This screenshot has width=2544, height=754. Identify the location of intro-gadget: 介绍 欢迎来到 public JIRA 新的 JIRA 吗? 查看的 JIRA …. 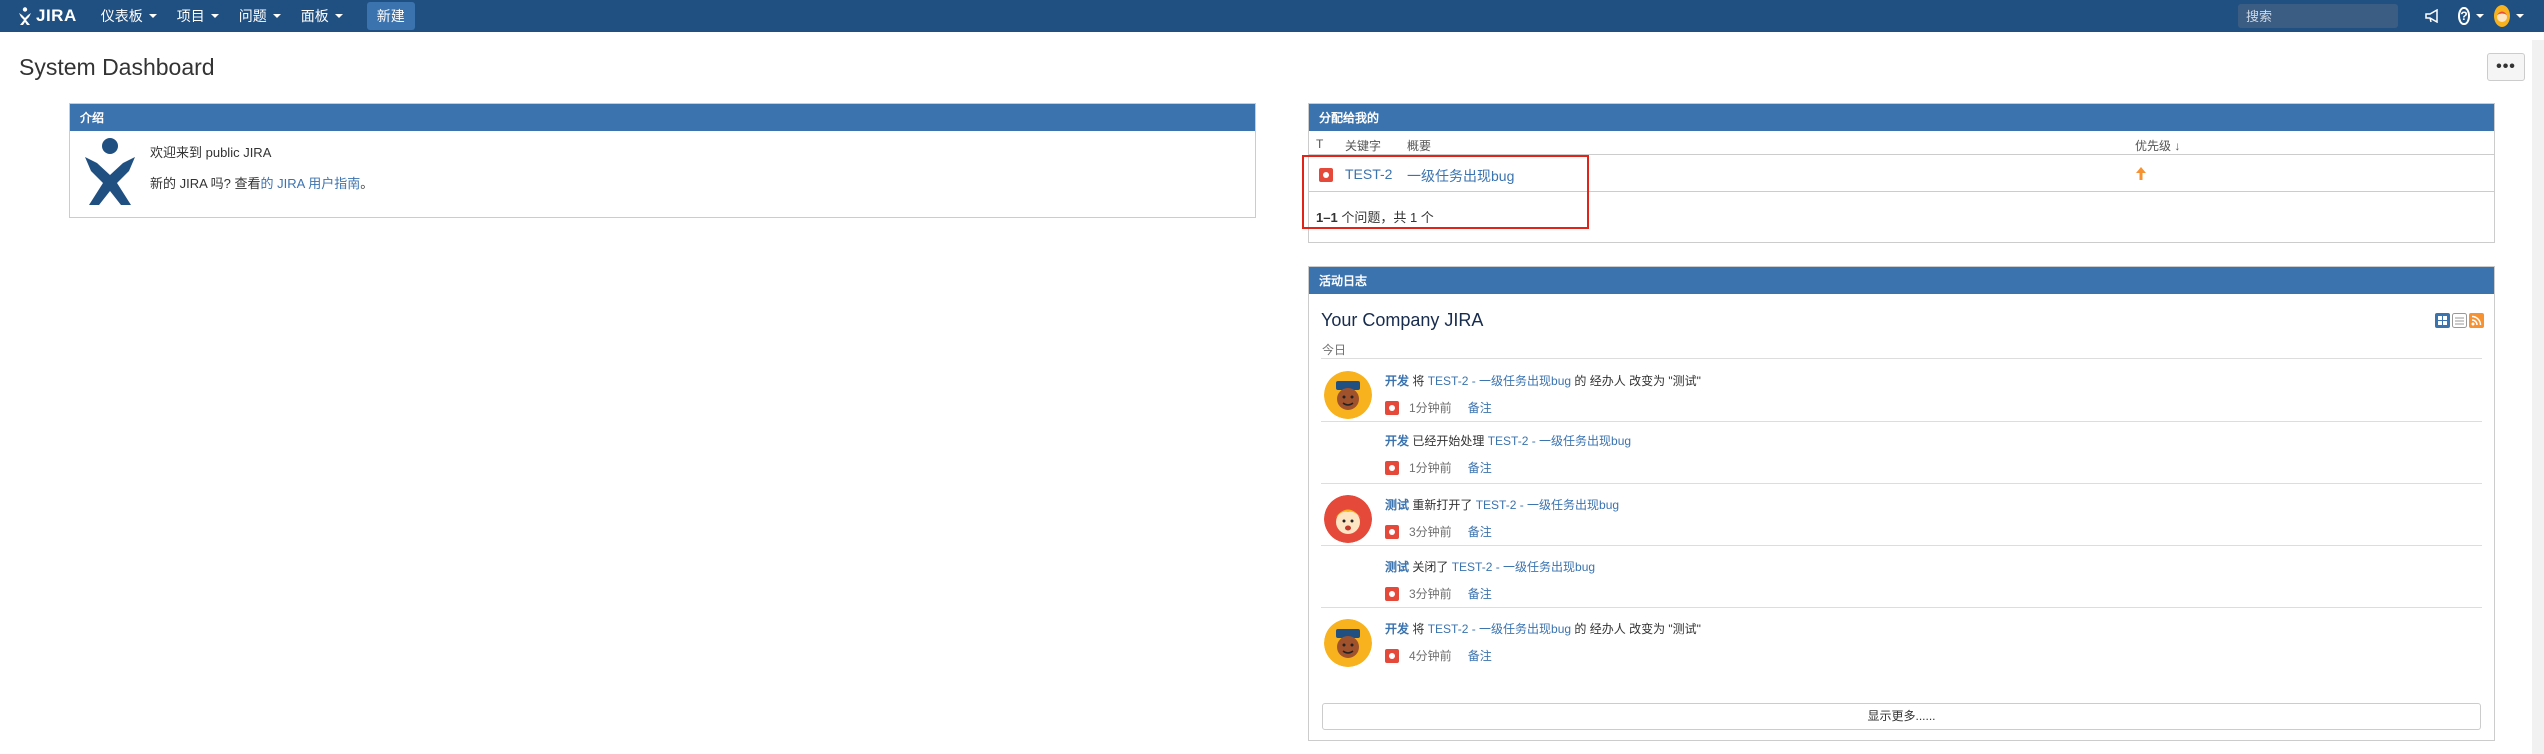
(662, 160).